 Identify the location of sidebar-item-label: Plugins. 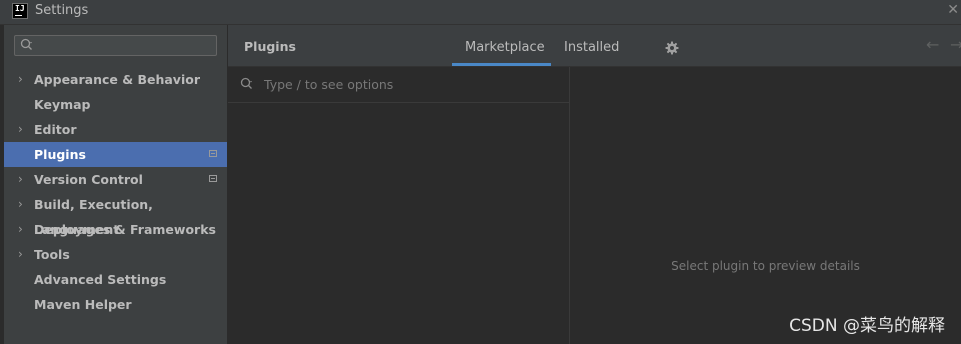
(60, 154).